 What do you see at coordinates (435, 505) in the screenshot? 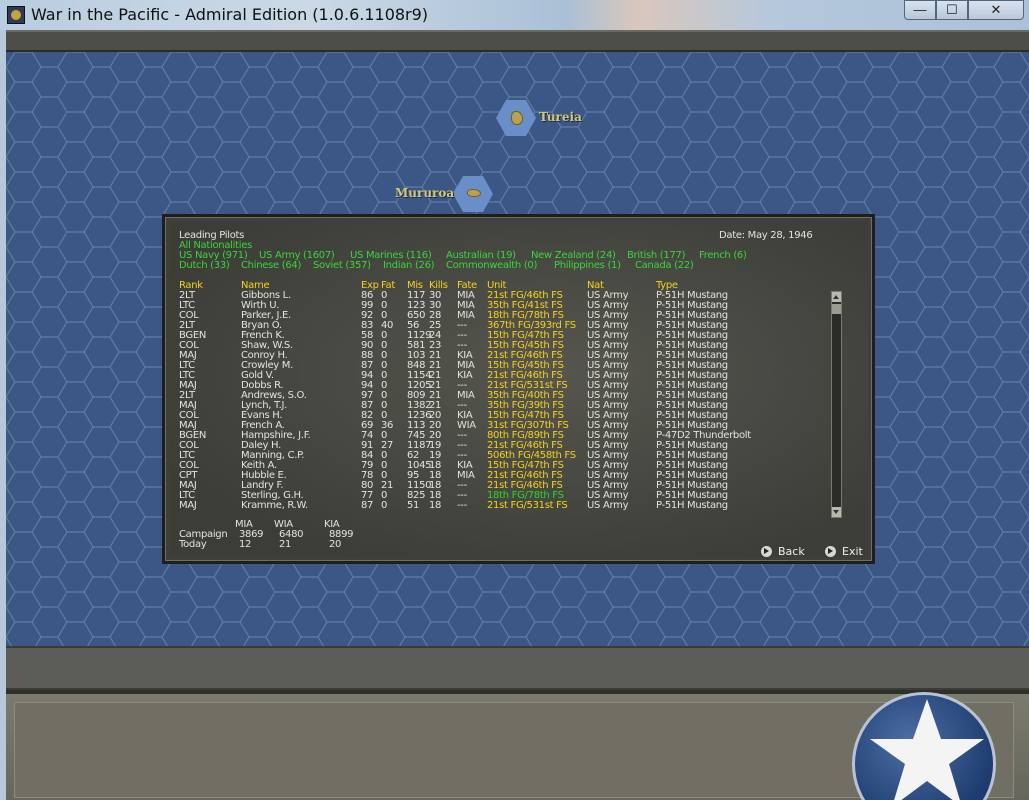
I see `cell-kills: 18` at bounding box center [435, 505].